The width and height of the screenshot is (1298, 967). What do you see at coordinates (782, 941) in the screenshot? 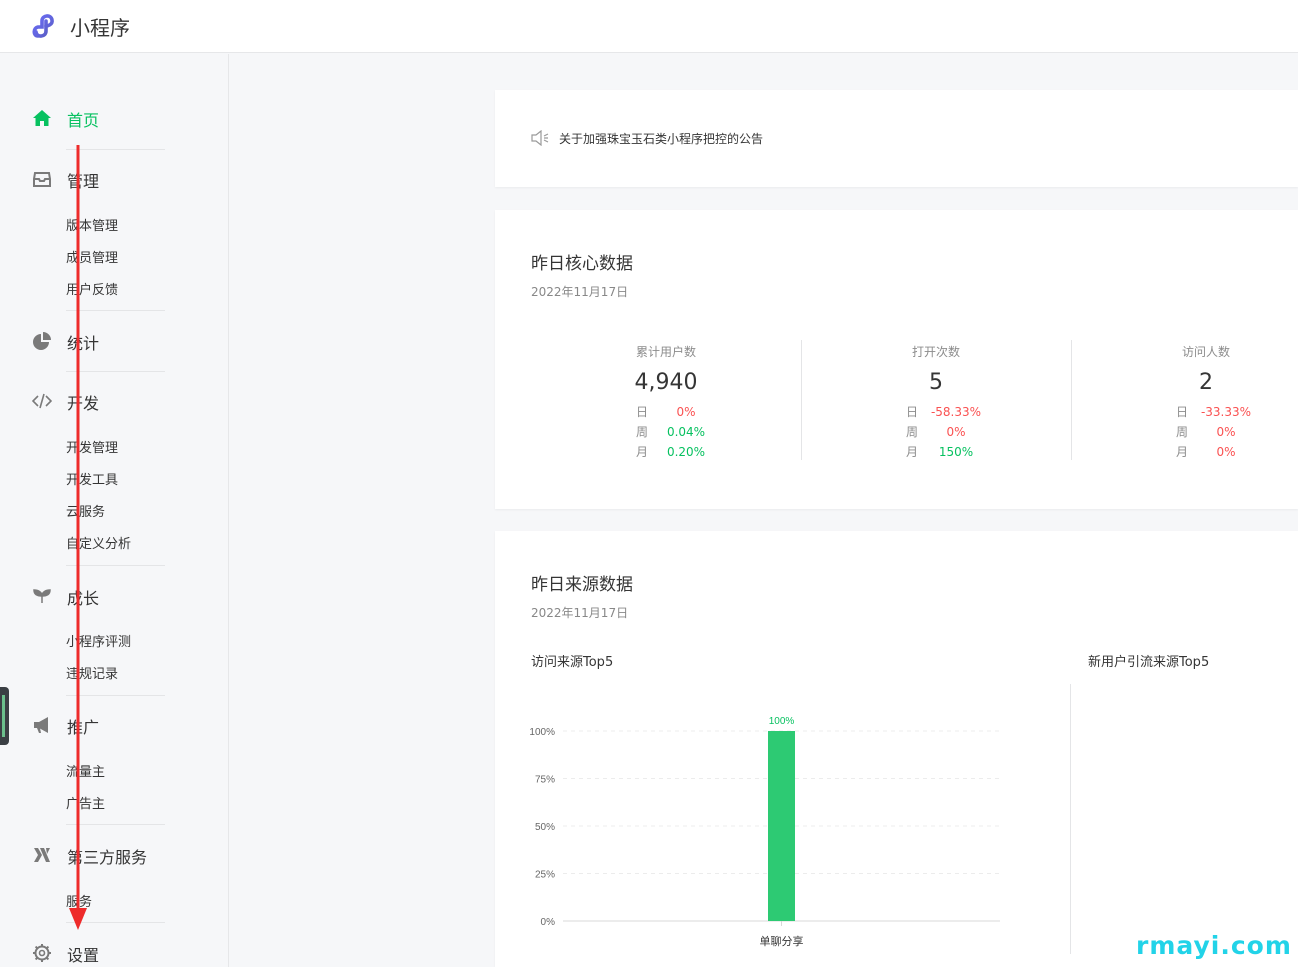
I see `x-tick-label: 单聊分享` at bounding box center [782, 941].